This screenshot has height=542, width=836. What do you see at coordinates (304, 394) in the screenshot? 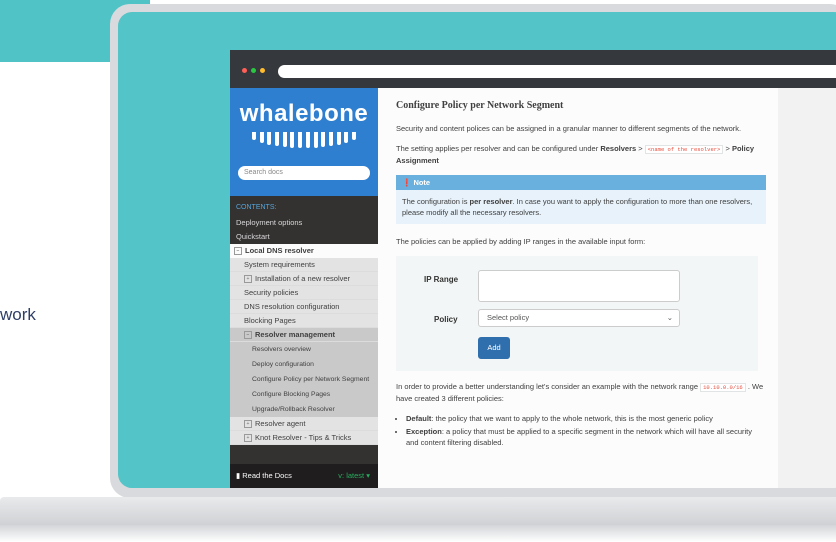
I see `sidebar-item-configure-blocking-pages: Configure Blocking Pages` at bounding box center [304, 394].